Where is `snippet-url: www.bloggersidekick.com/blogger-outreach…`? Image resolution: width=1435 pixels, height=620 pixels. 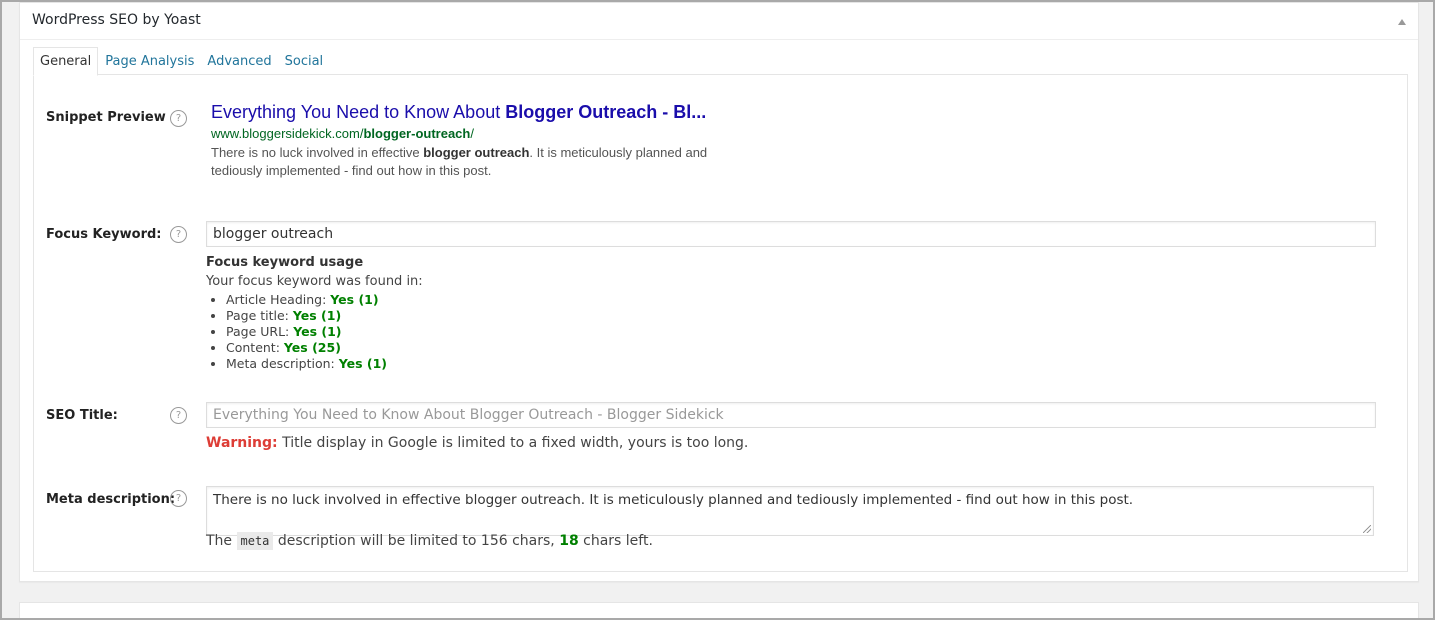 snippet-url: www.bloggersidekick.com/blogger-outreach… is located at coordinates (471, 133).